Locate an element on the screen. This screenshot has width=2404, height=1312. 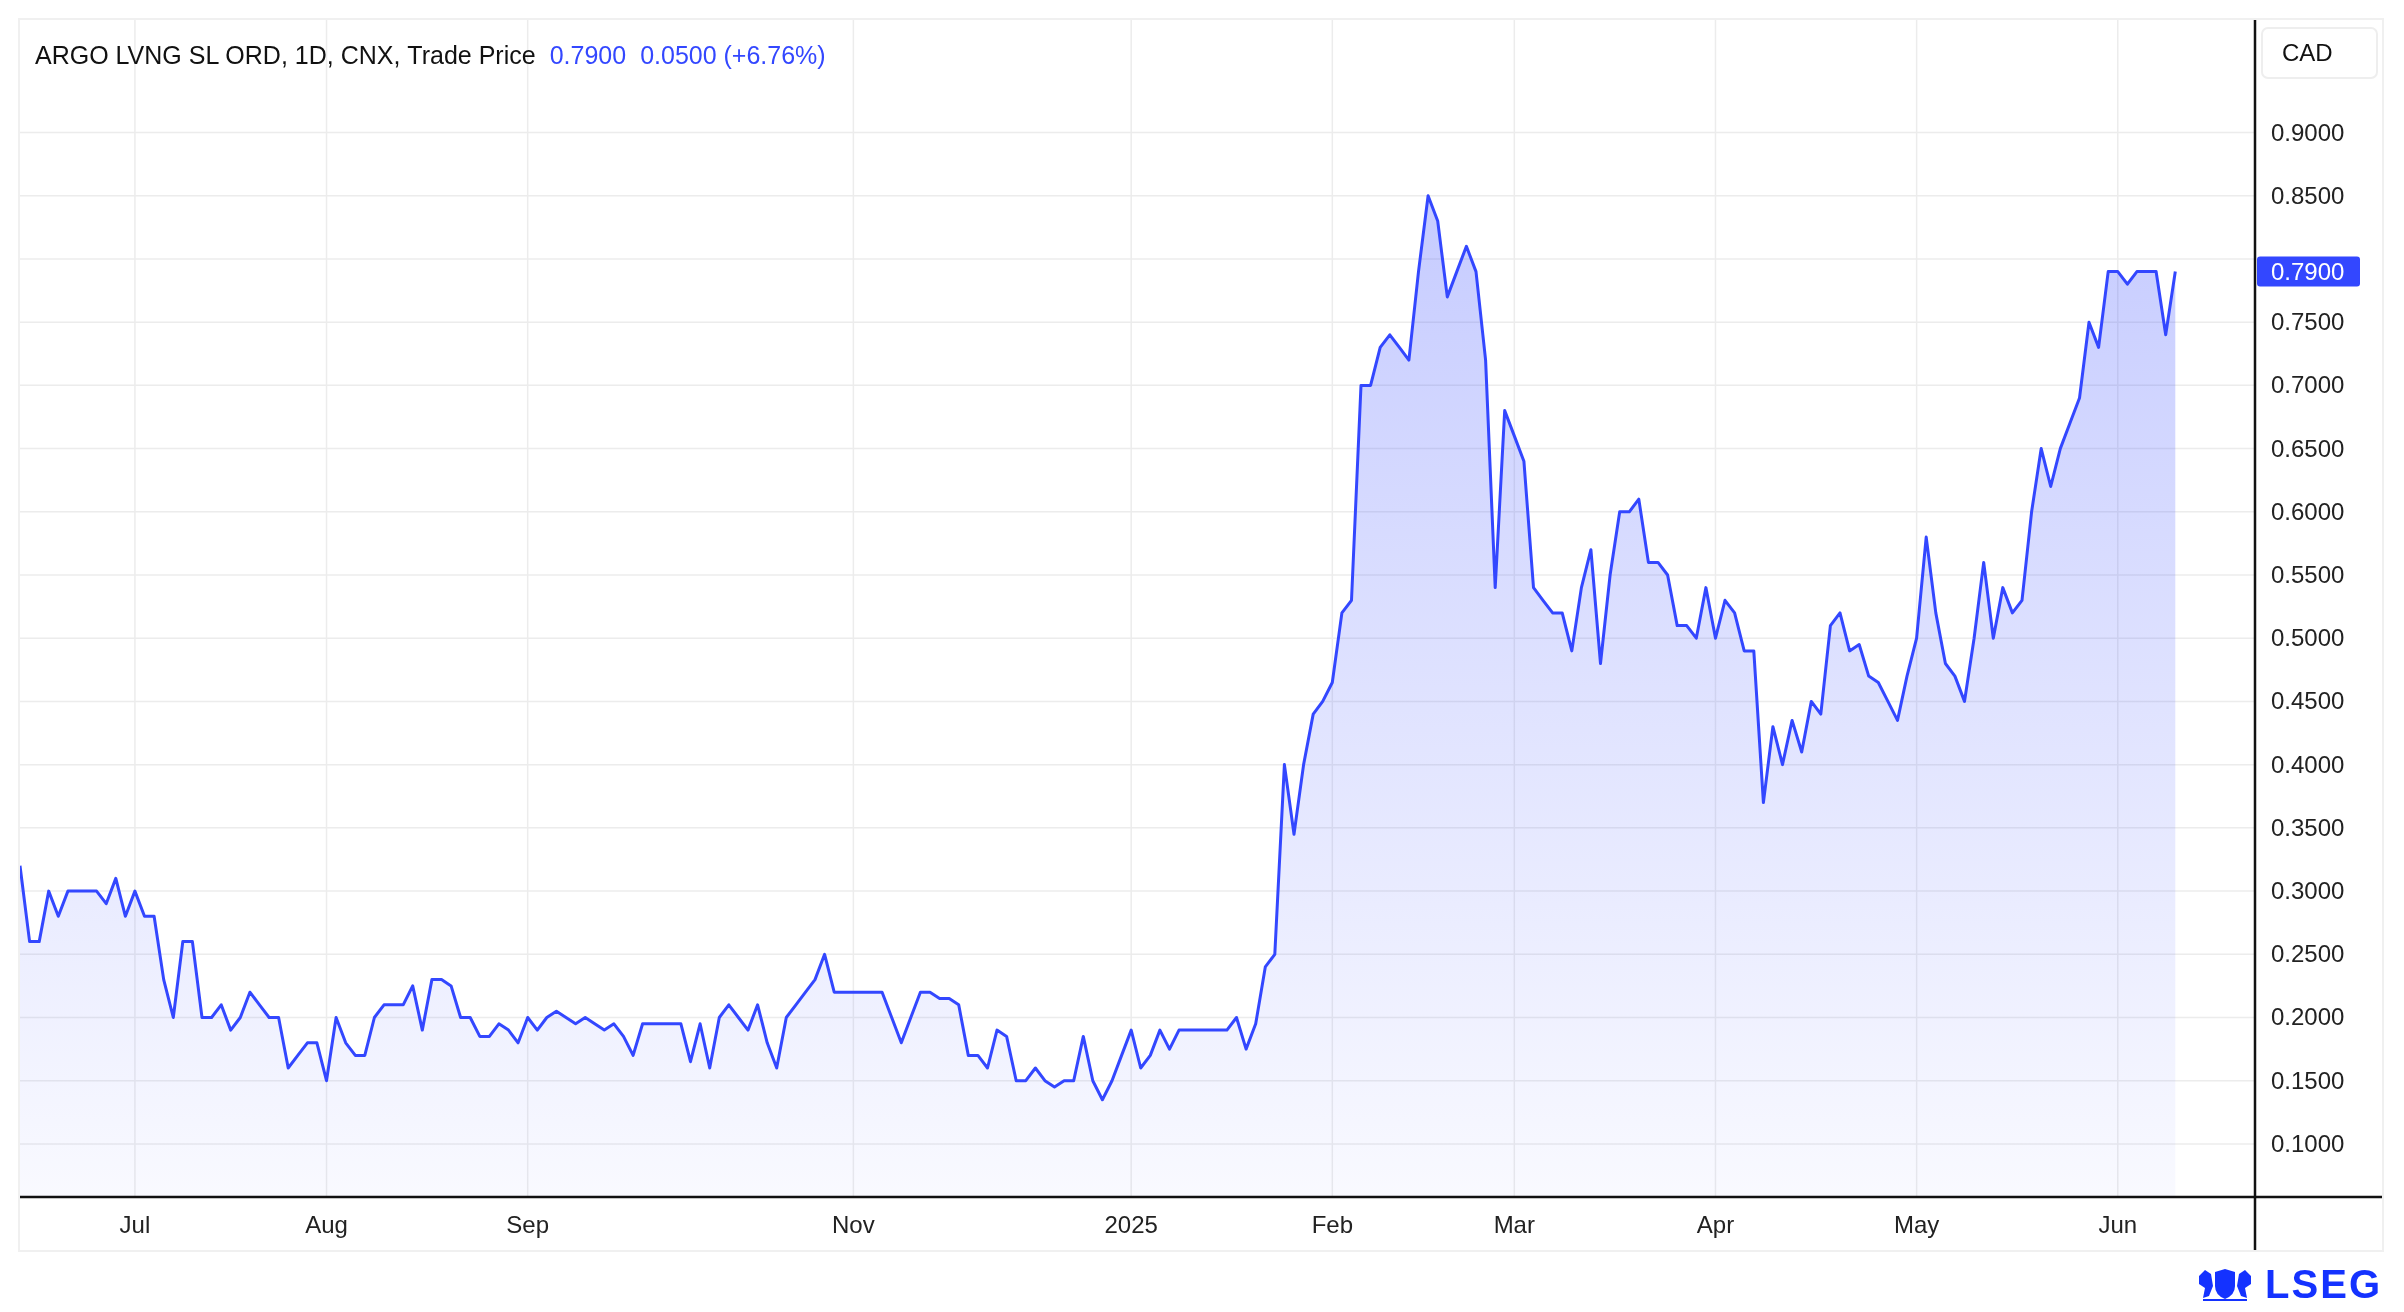
axis-label: Sep is located at coordinates (528, 1224).